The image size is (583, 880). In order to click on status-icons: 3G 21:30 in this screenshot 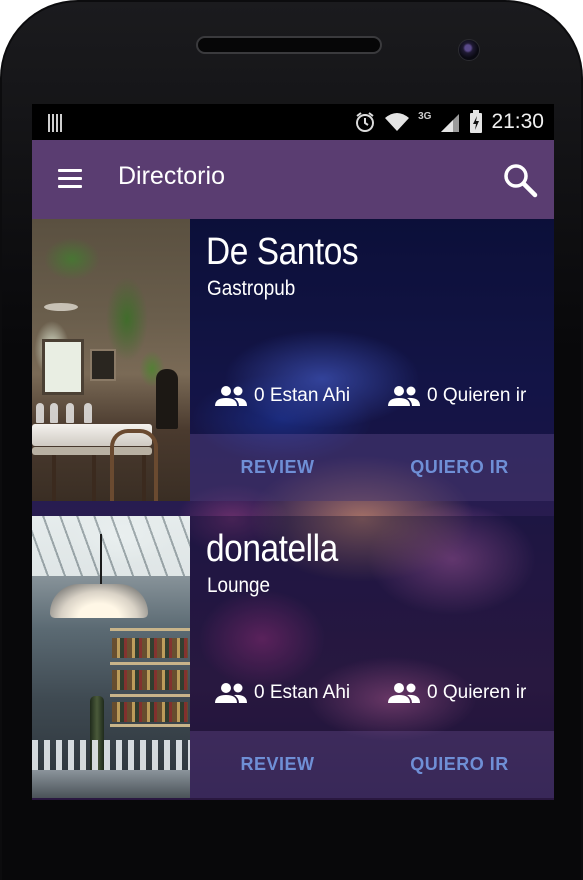, I will do `click(449, 122)`.